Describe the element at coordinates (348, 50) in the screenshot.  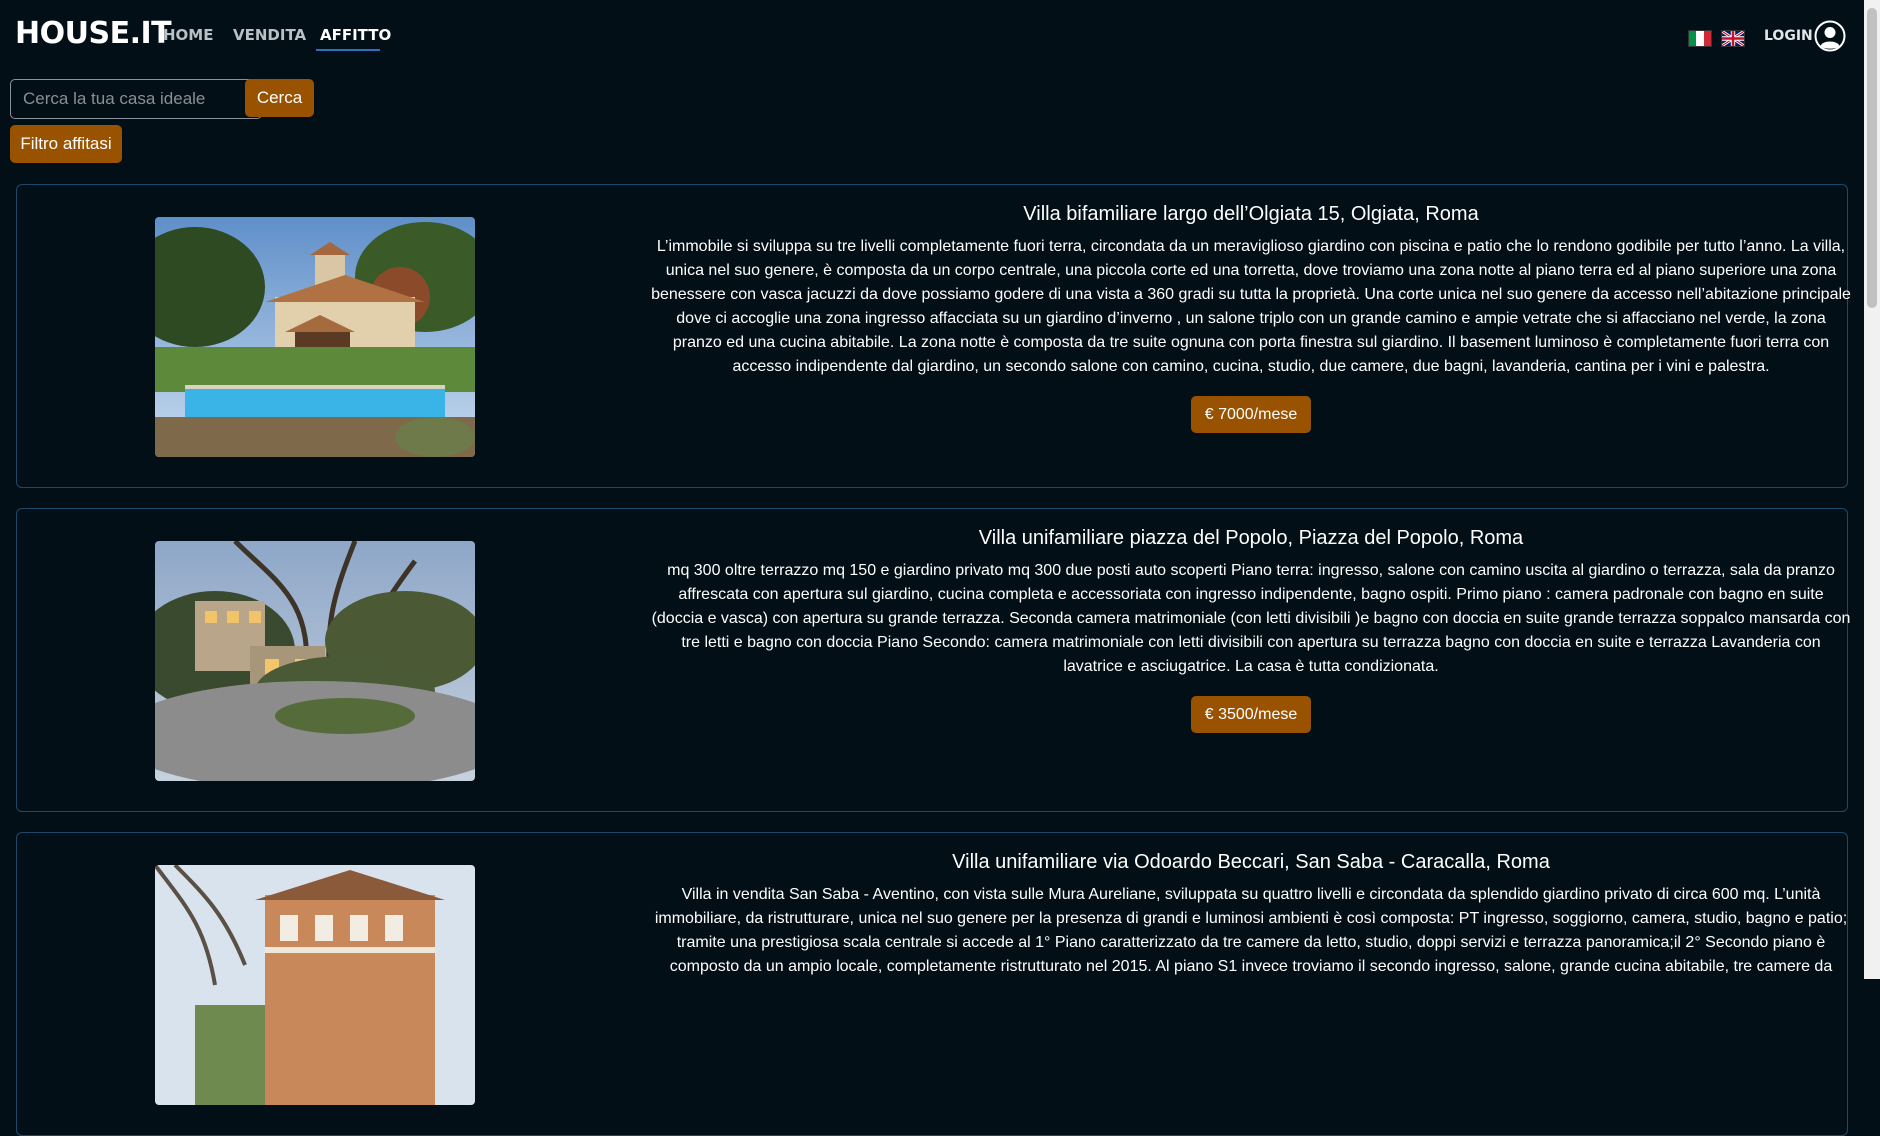
I see `active-tab-indicator` at that location.